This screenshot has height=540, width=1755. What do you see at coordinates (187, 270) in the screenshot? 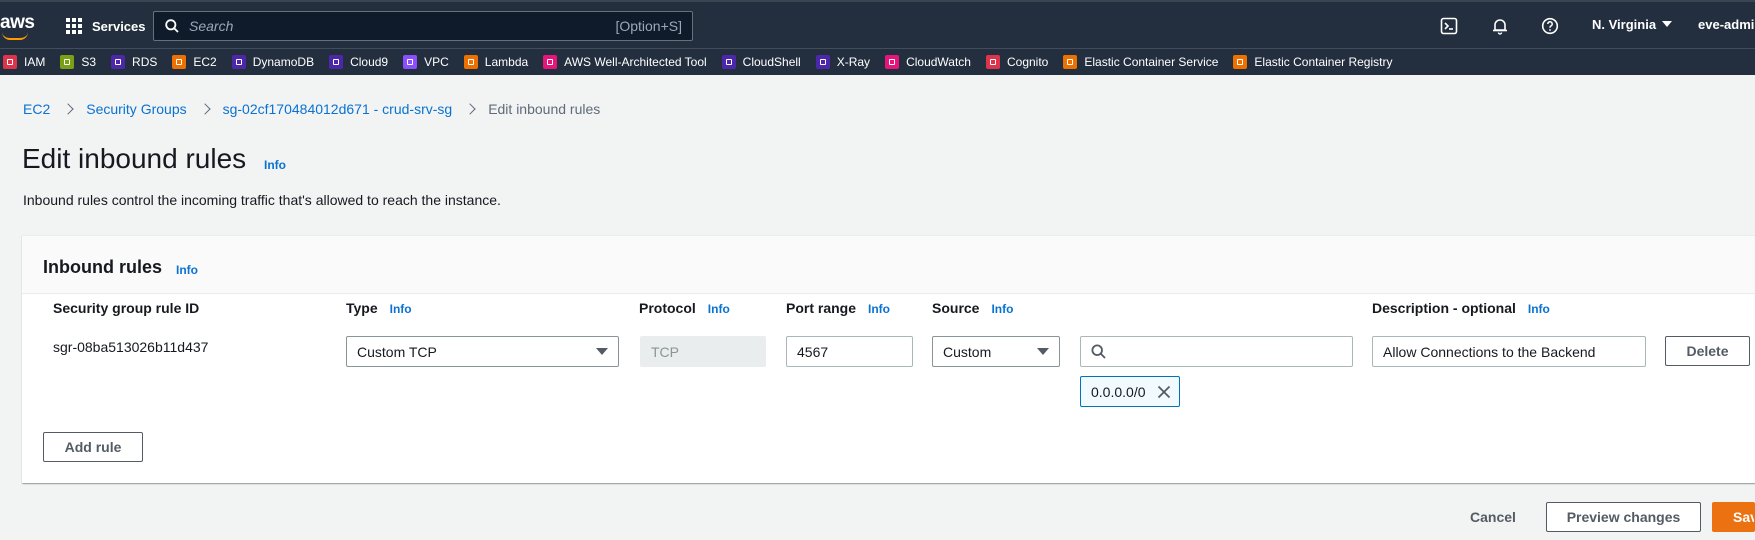
I see `panel-info-link: Info` at bounding box center [187, 270].